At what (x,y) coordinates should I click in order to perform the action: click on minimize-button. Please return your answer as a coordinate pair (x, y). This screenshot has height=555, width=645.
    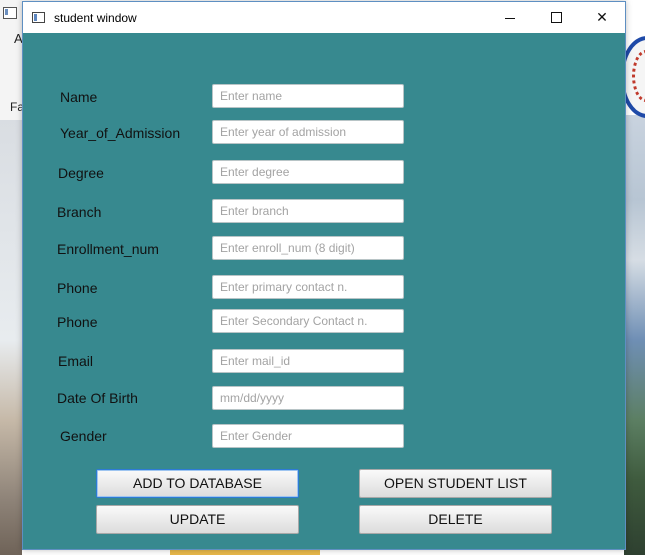
    Looking at the image, I should click on (510, 17).